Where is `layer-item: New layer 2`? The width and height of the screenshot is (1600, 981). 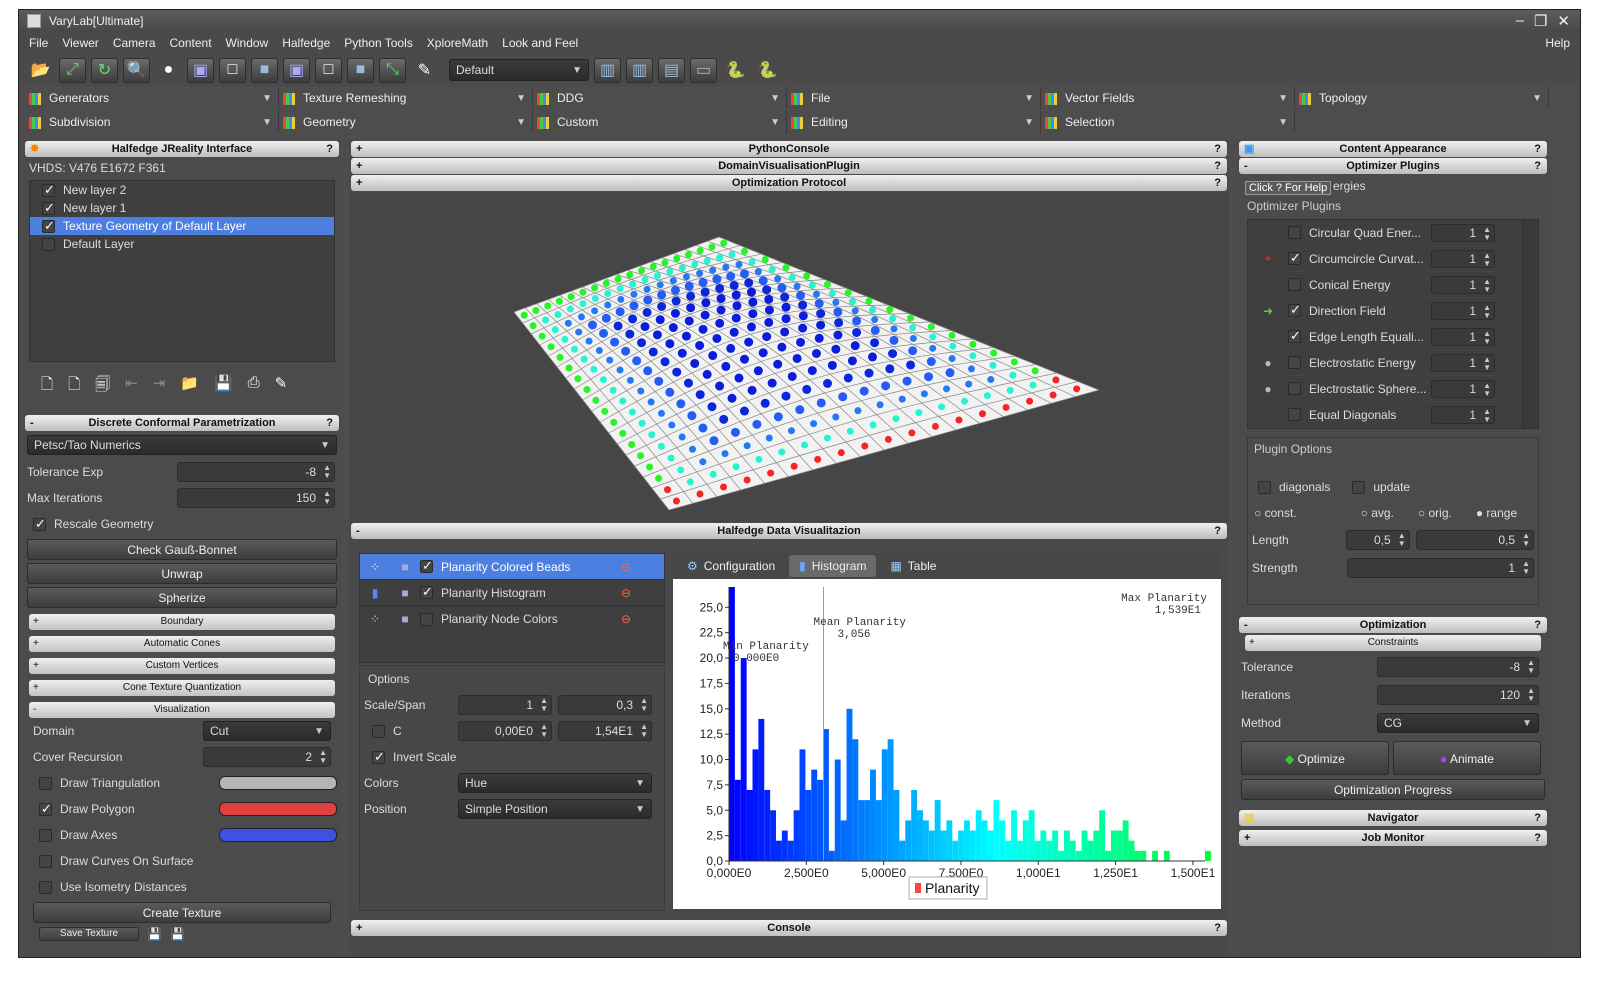
layer-item: New layer 2 is located at coordinates (182, 190).